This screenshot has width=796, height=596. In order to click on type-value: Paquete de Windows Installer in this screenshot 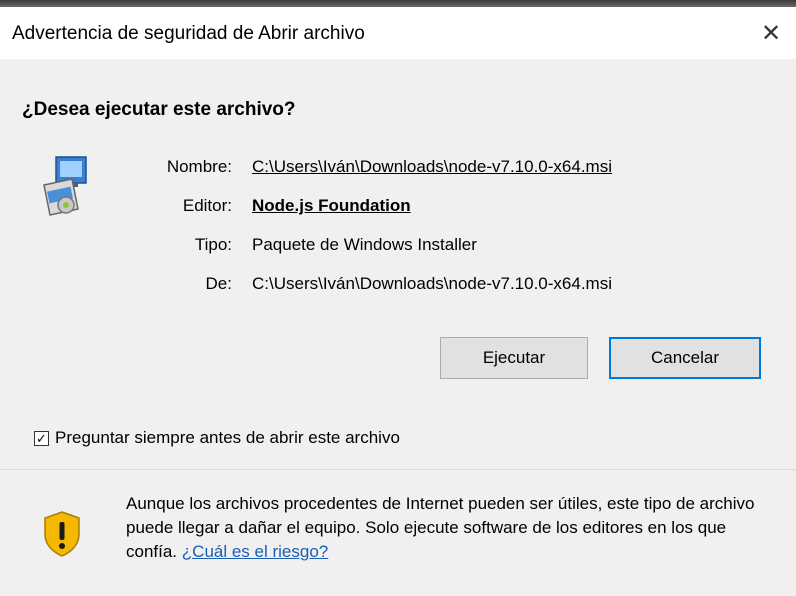, I will do `click(364, 244)`.